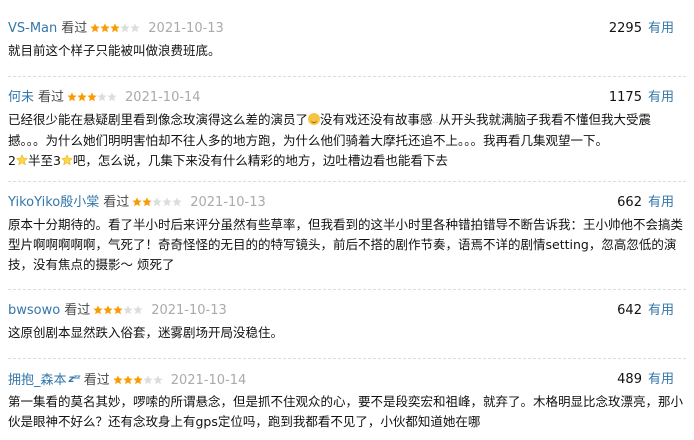 Image resolution: width=694 pixels, height=440 pixels. I want to click on comment-user-link: YikoYiko殷小棠, so click(53, 202).